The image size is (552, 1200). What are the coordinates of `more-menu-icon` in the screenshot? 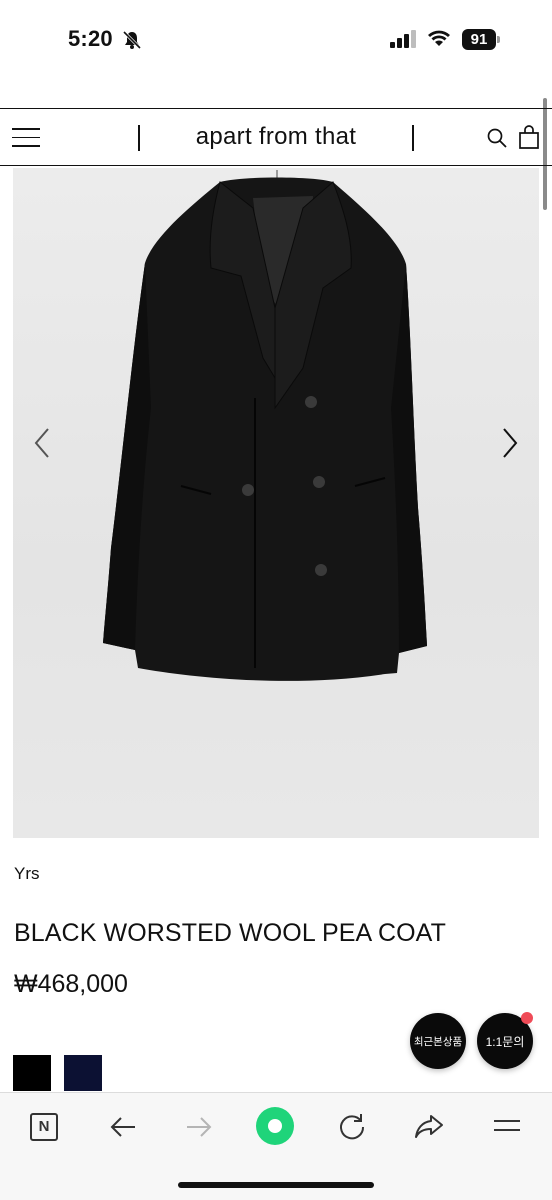 It's located at (507, 1126).